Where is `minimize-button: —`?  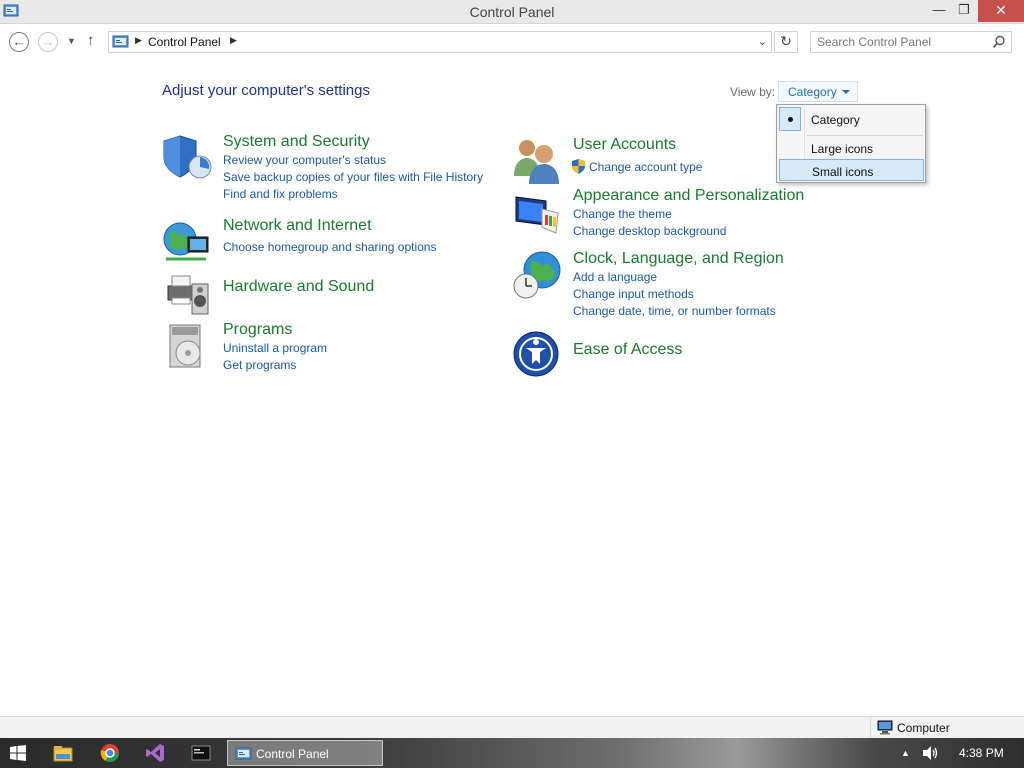
minimize-button: — is located at coordinates (939, 11).